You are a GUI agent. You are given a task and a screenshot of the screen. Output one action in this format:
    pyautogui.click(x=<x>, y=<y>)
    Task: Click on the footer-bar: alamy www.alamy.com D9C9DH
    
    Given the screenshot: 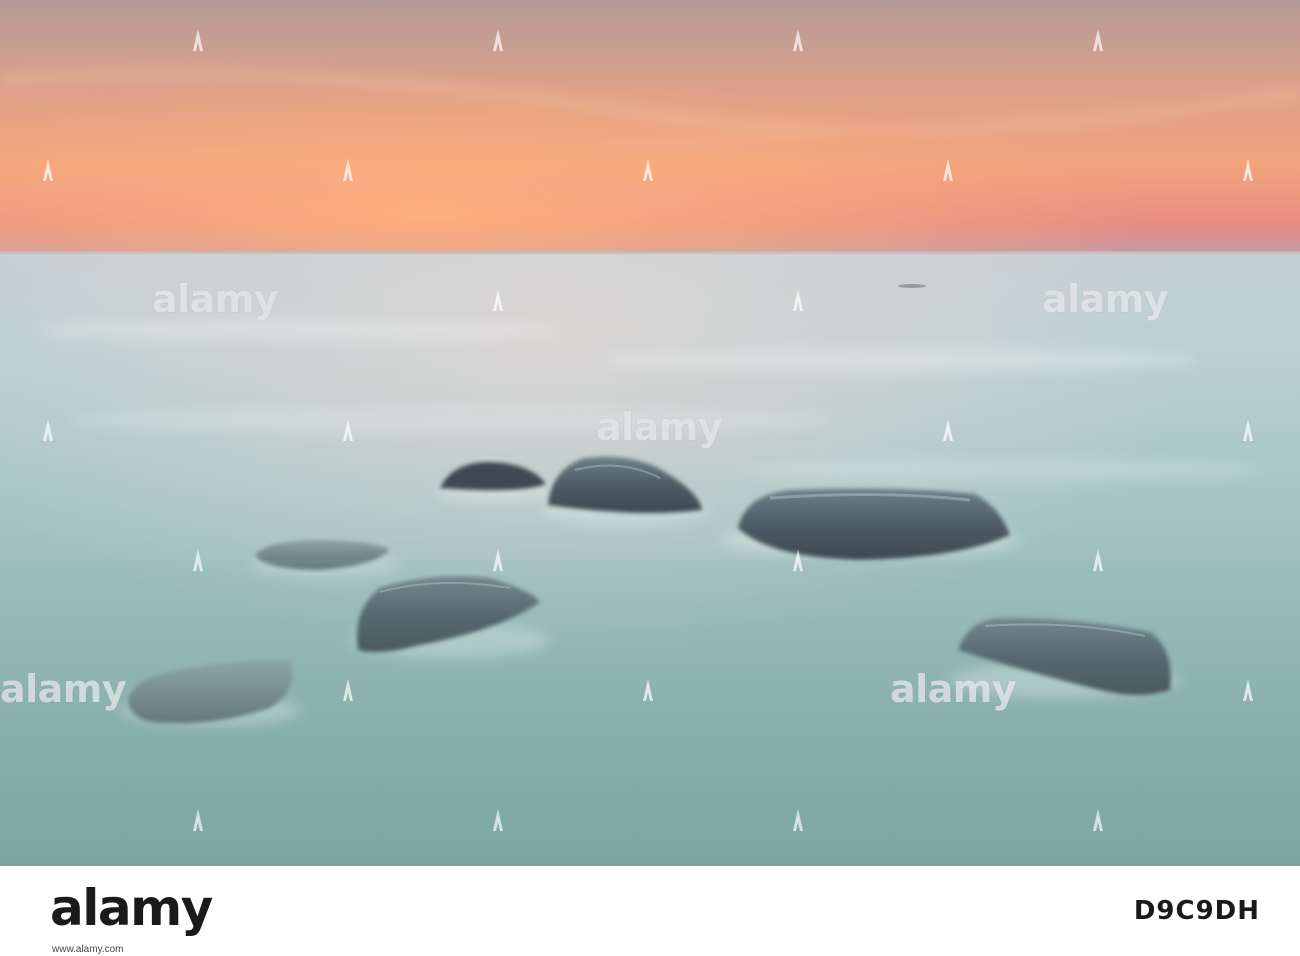 What is the action you would take?
    pyautogui.click(x=650, y=911)
    